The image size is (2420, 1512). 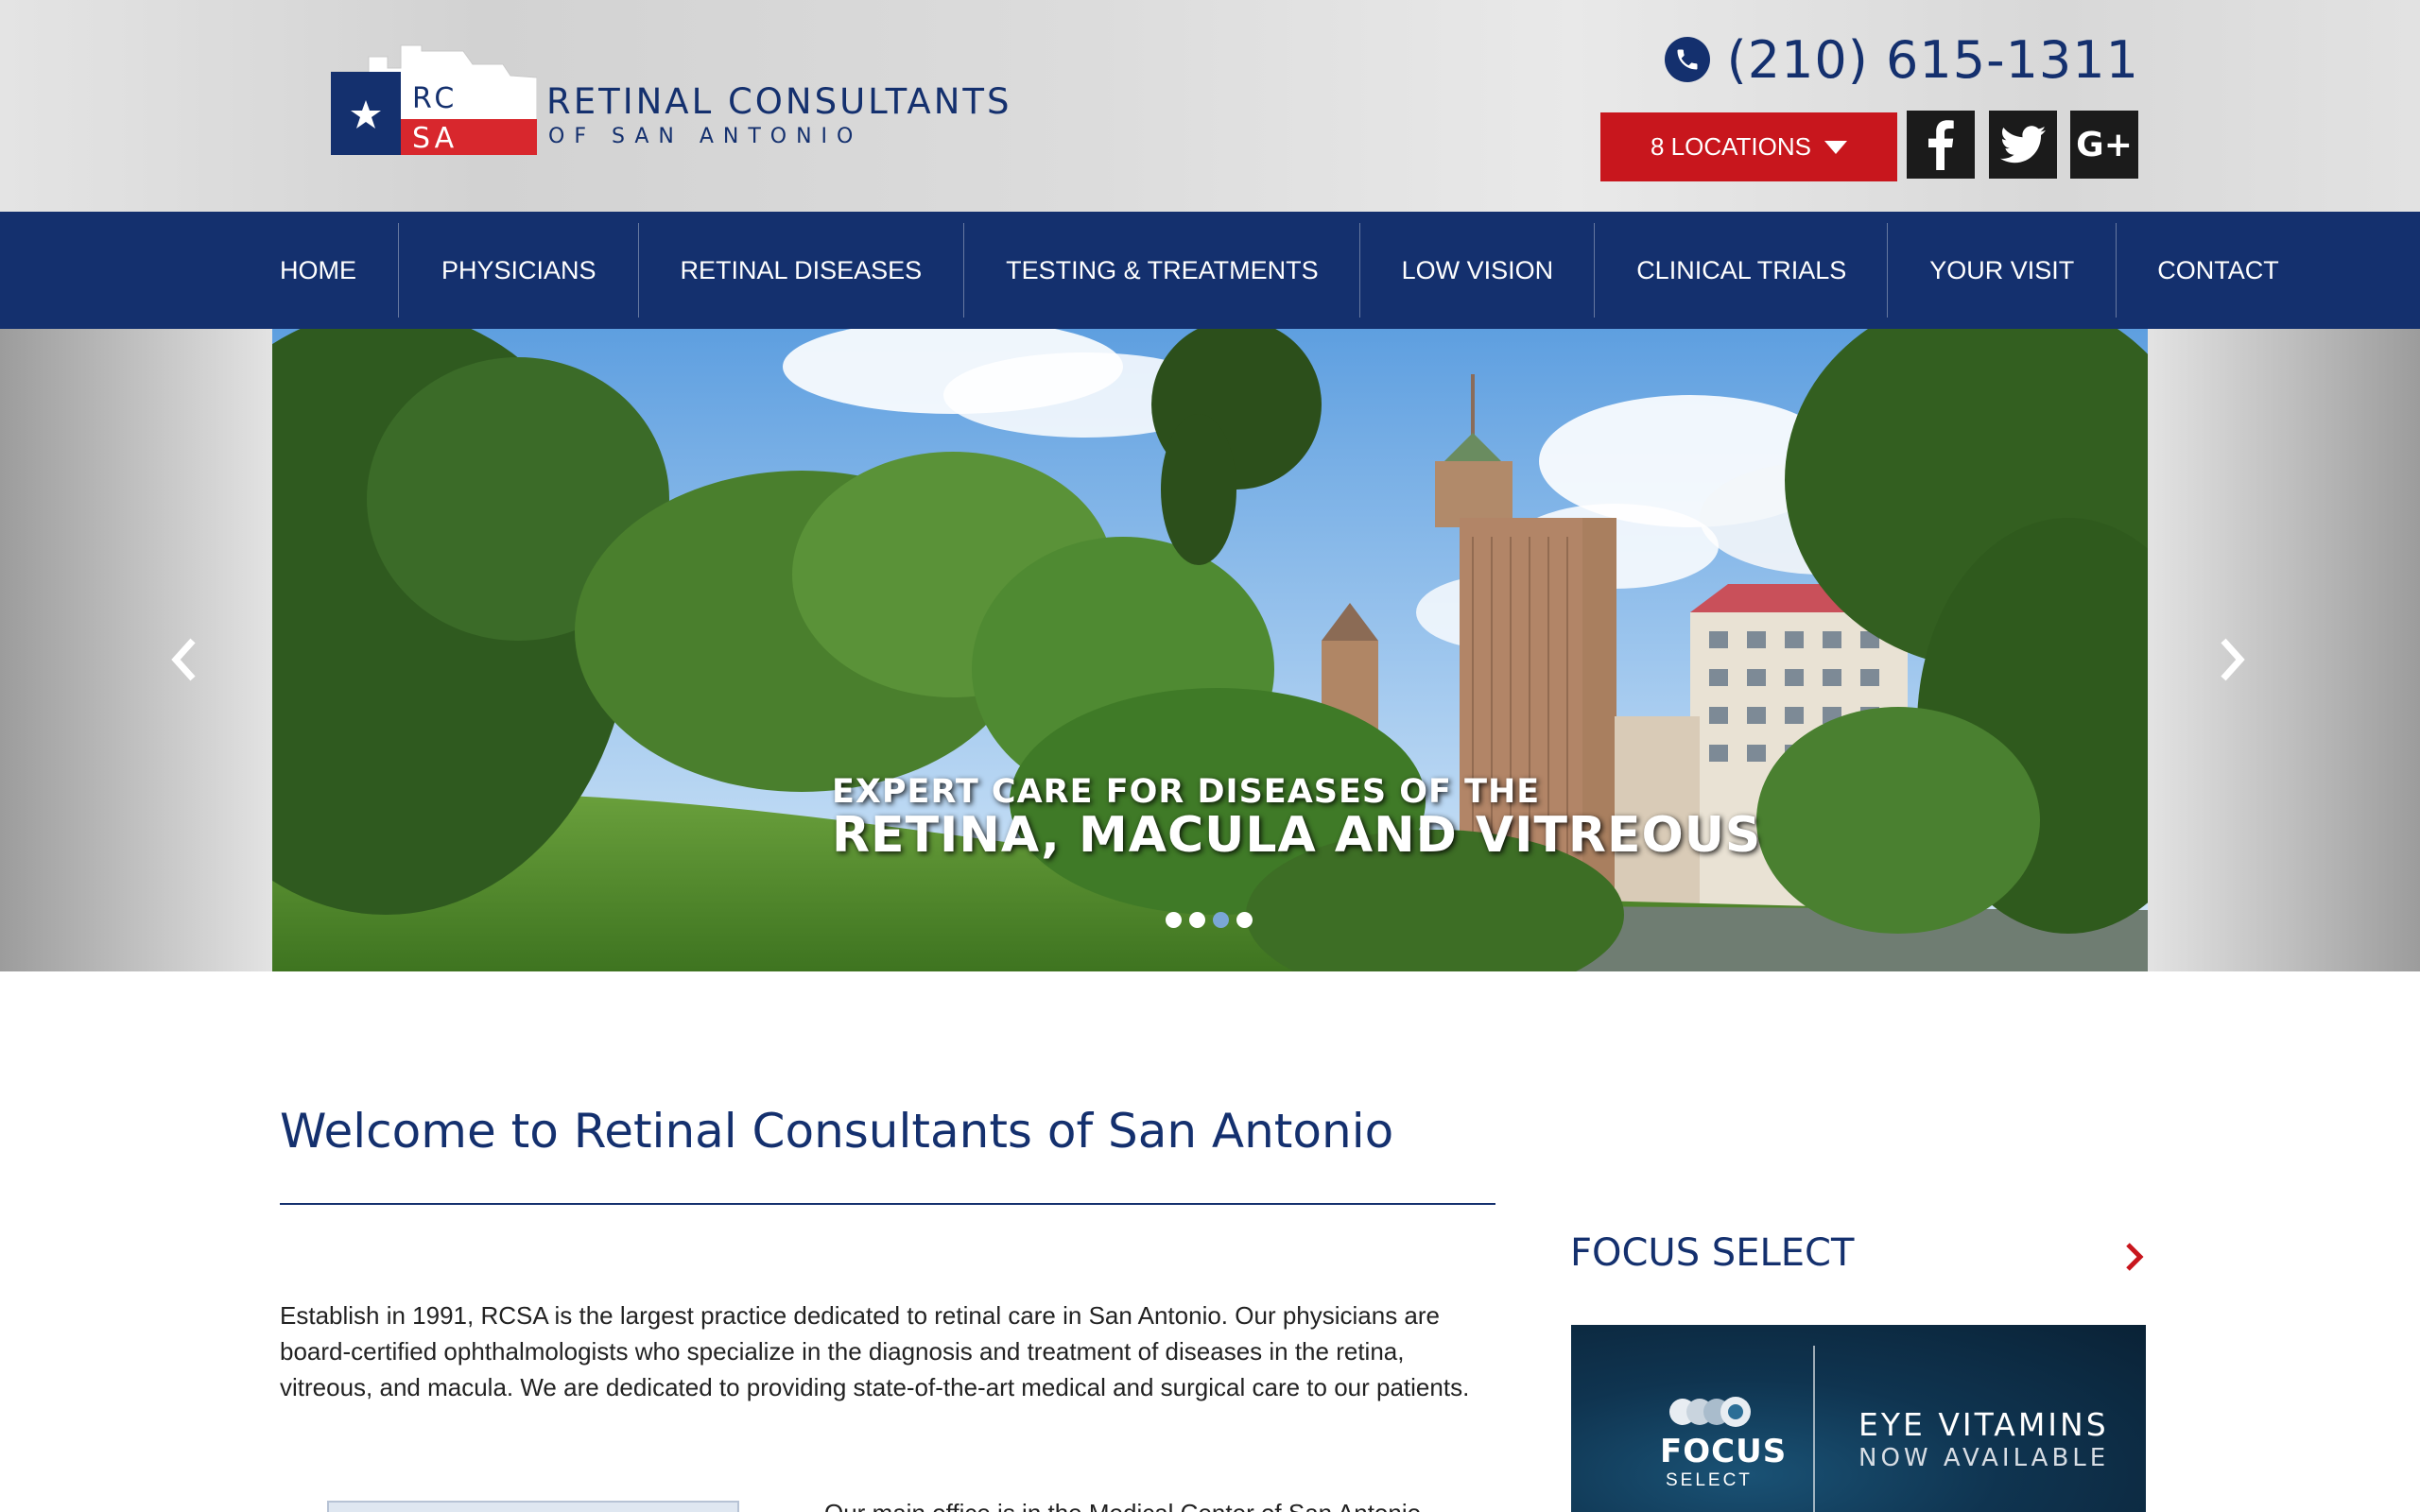 What do you see at coordinates (1814, 1429) in the screenshot?
I see `promo-divider` at bounding box center [1814, 1429].